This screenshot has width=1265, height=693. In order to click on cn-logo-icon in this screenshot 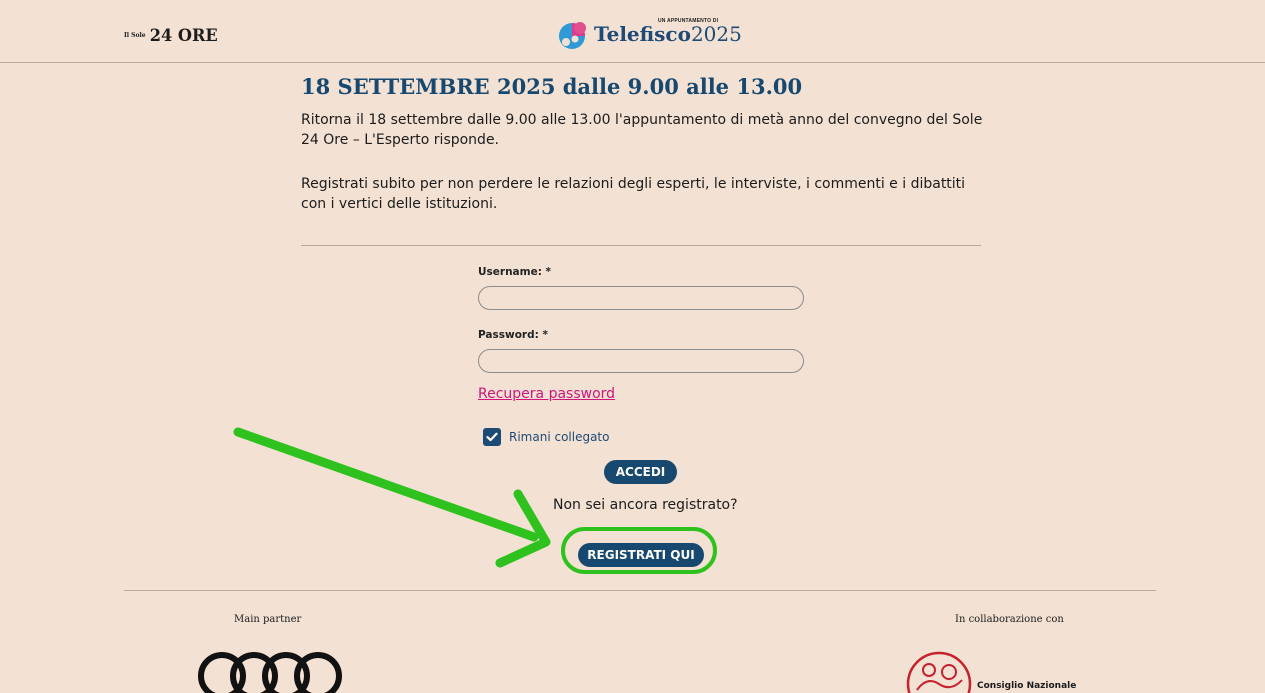, I will do `click(939, 671)`.